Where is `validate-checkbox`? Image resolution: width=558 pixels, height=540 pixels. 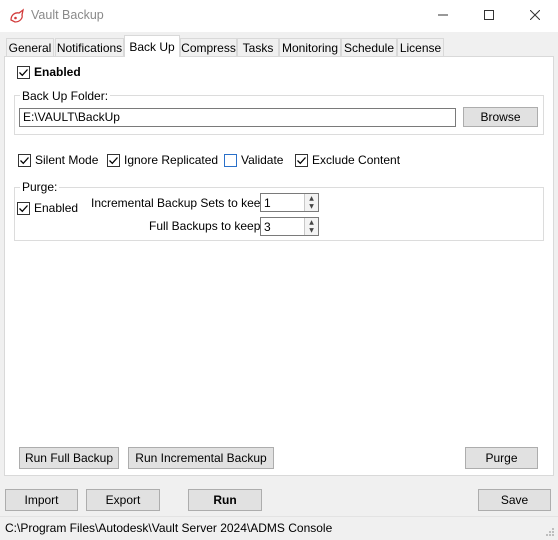 validate-checkbox is located at coordinates (230, 160).